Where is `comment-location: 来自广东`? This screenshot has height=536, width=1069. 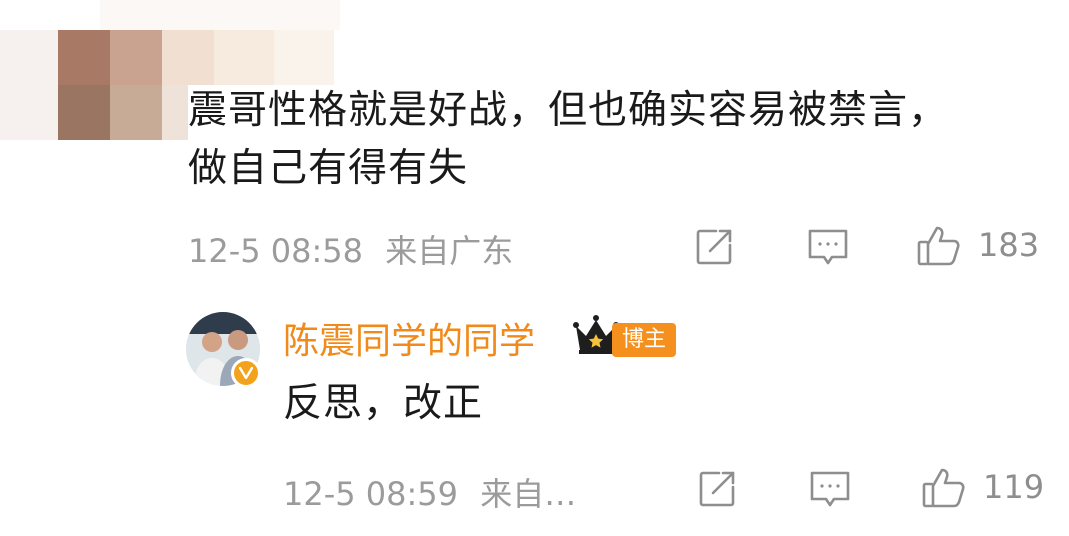 comment-location: 来自广东 is located at coordinates (449, 251).